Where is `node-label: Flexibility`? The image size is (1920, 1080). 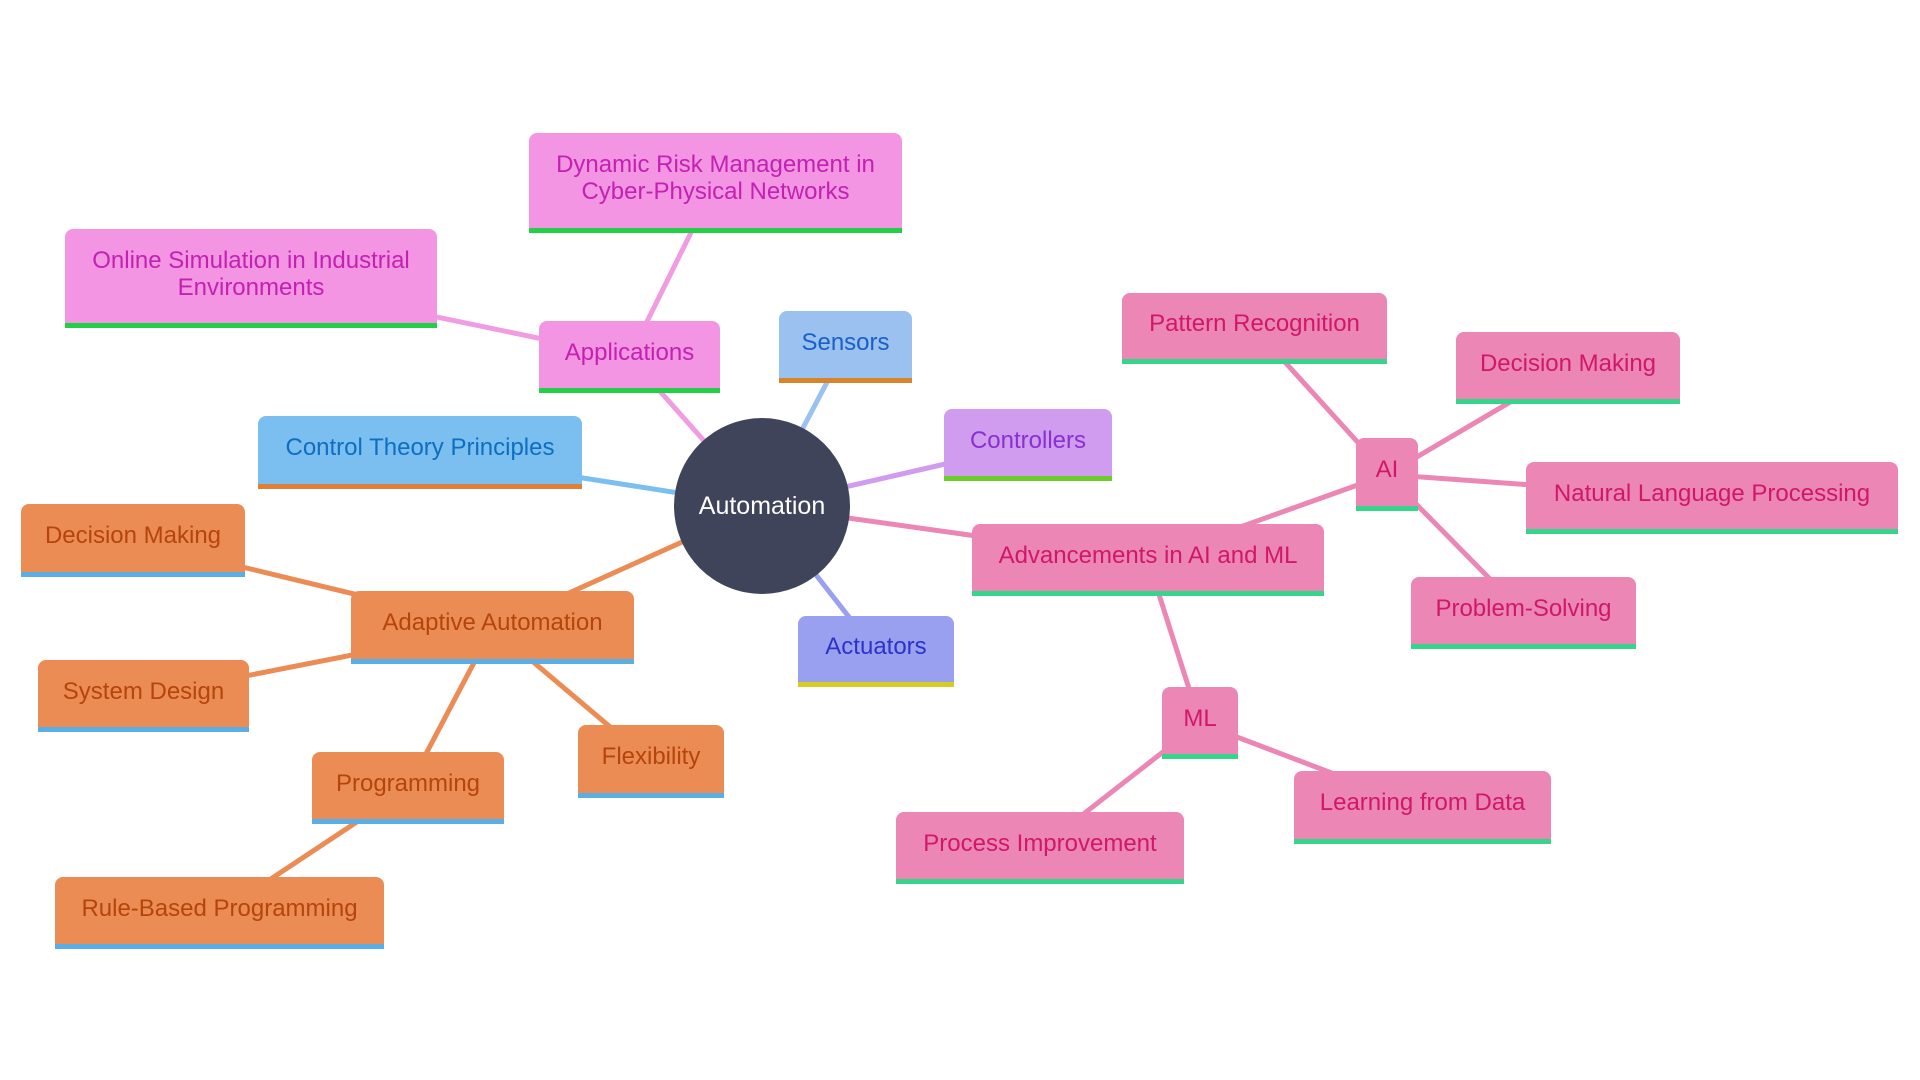 node-label: Flexibility is located at coordinates (651, 756).